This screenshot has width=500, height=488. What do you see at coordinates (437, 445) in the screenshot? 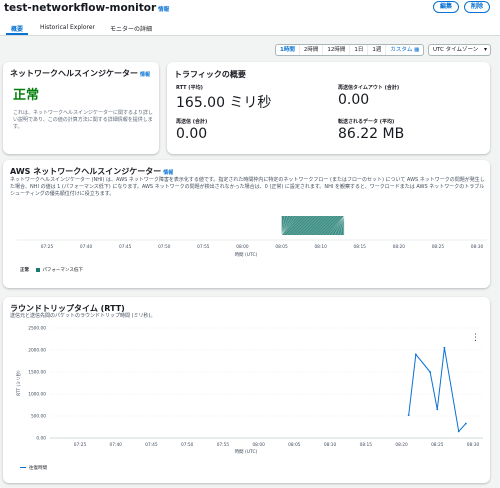
I see `rtt-x-tick: 08:25` at bounding box center [437, 445].